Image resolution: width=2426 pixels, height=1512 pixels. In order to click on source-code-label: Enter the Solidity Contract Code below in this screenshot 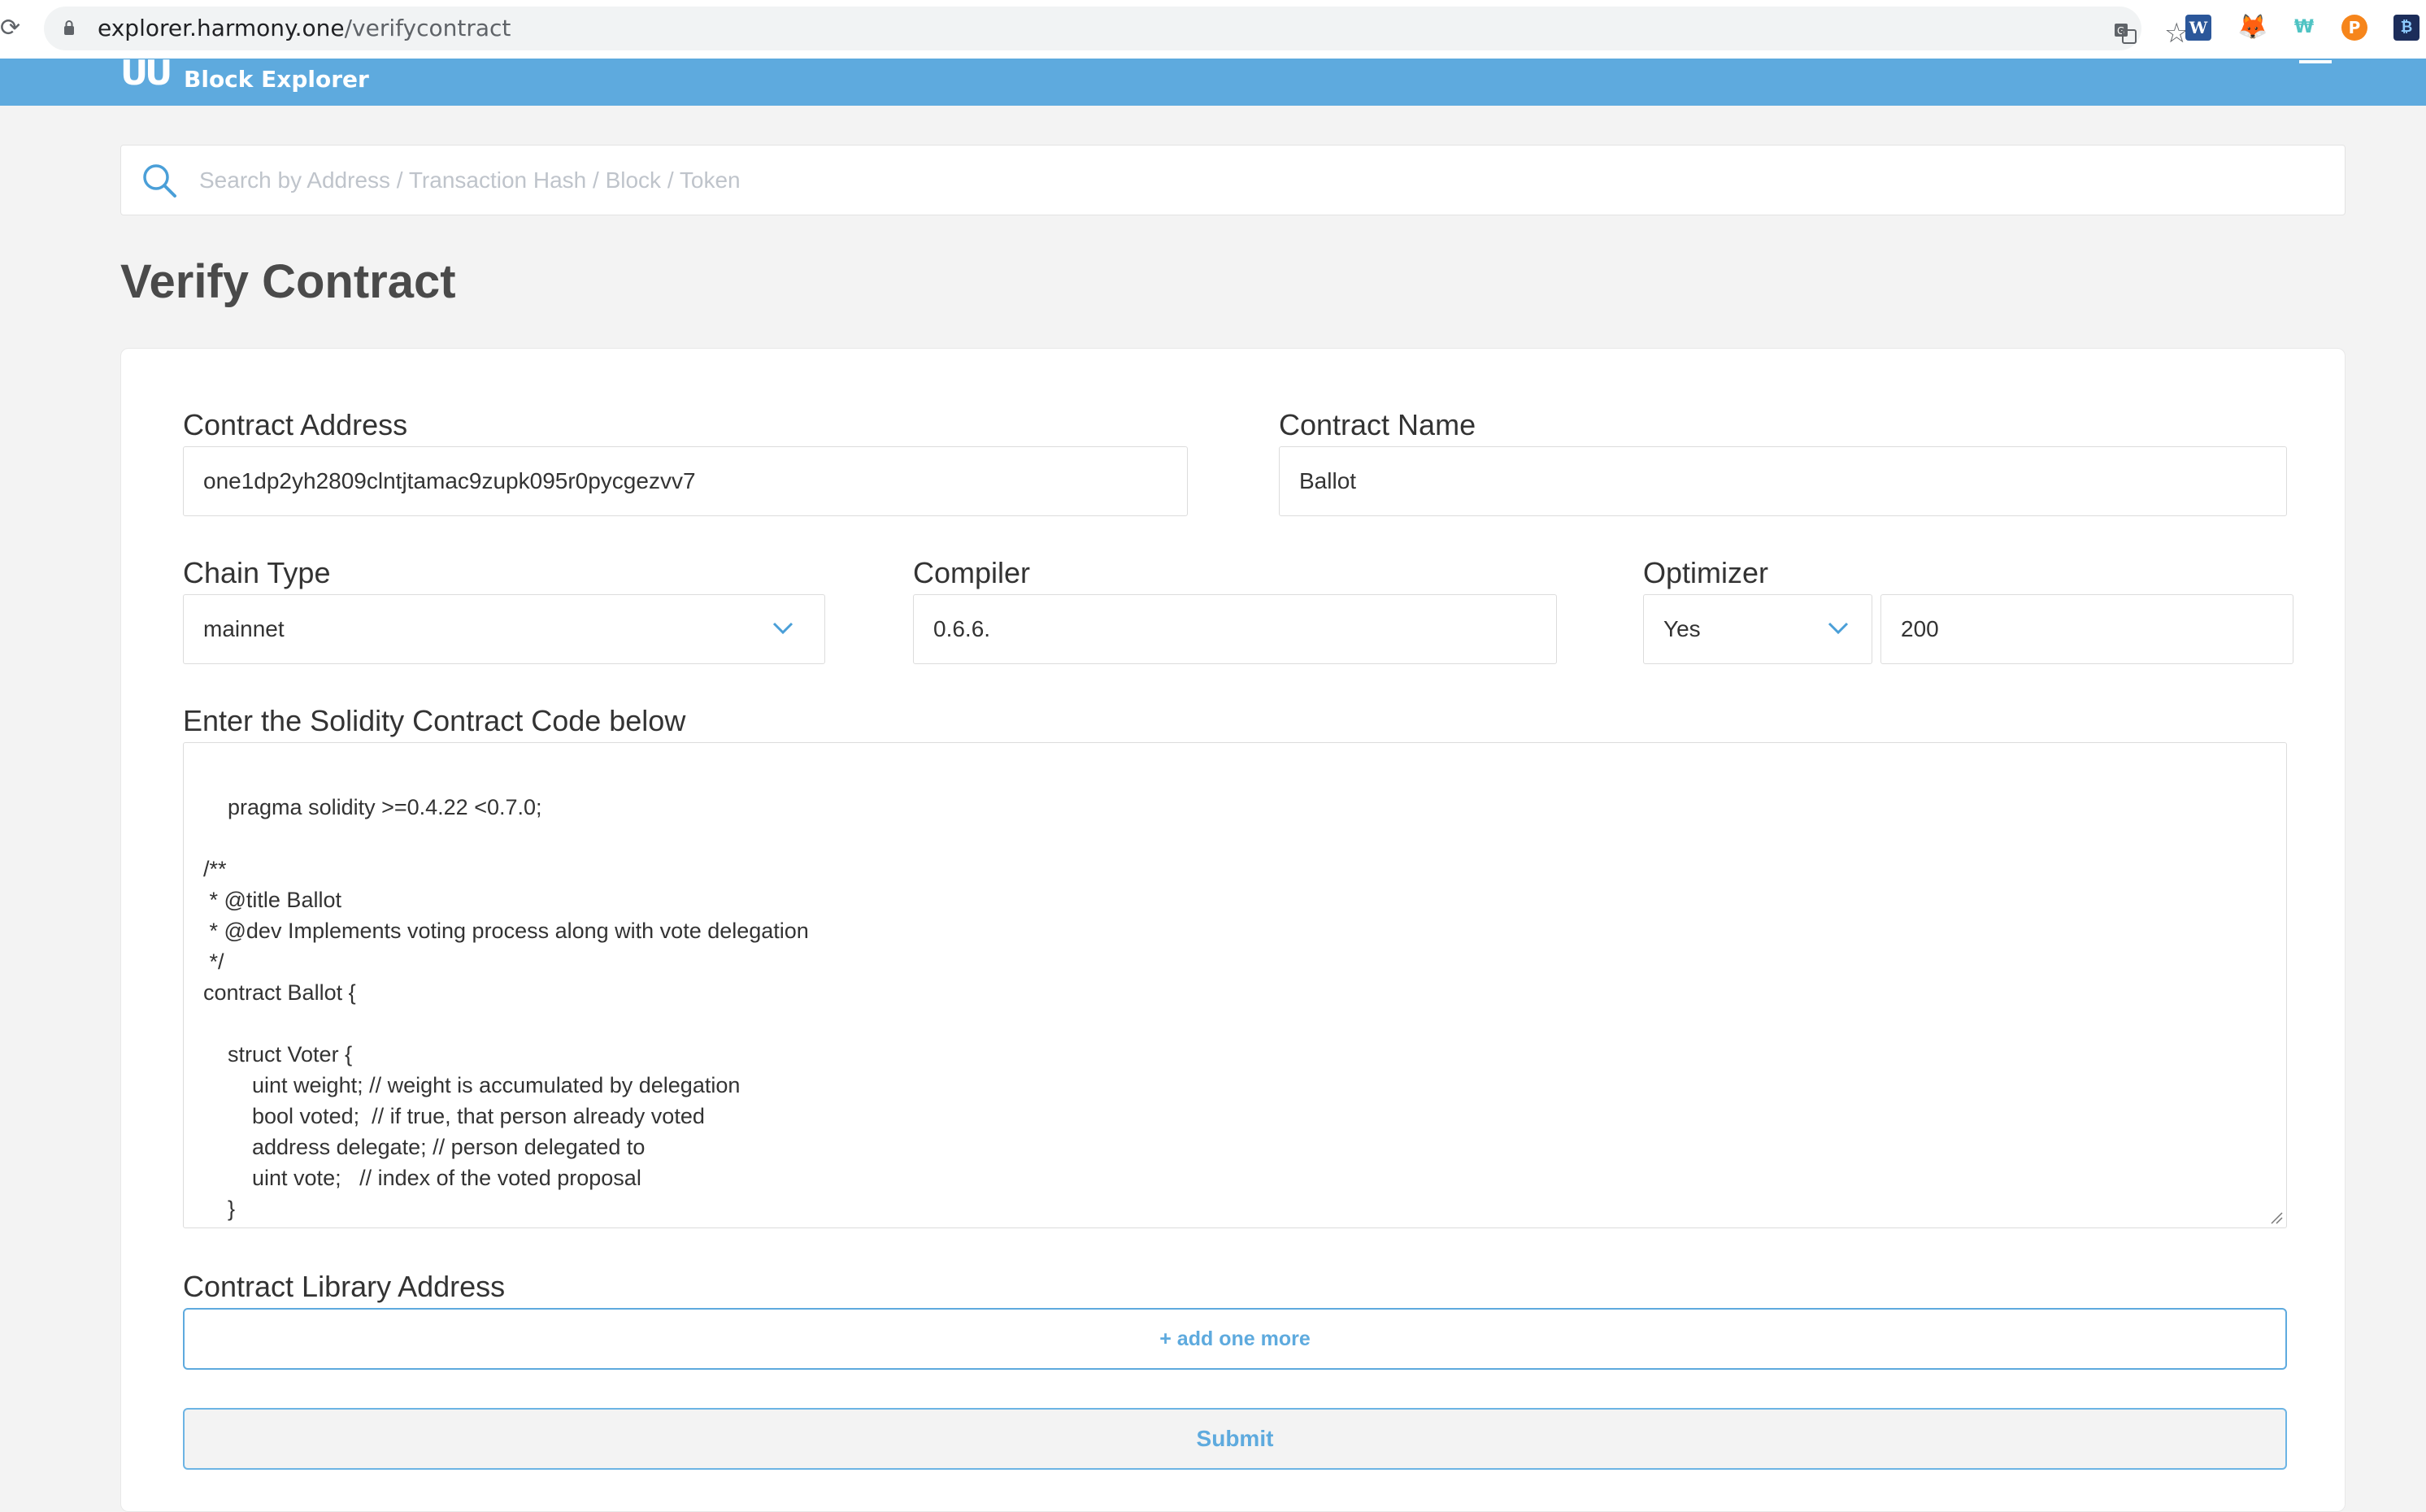, I will do `click(435, 720)`.